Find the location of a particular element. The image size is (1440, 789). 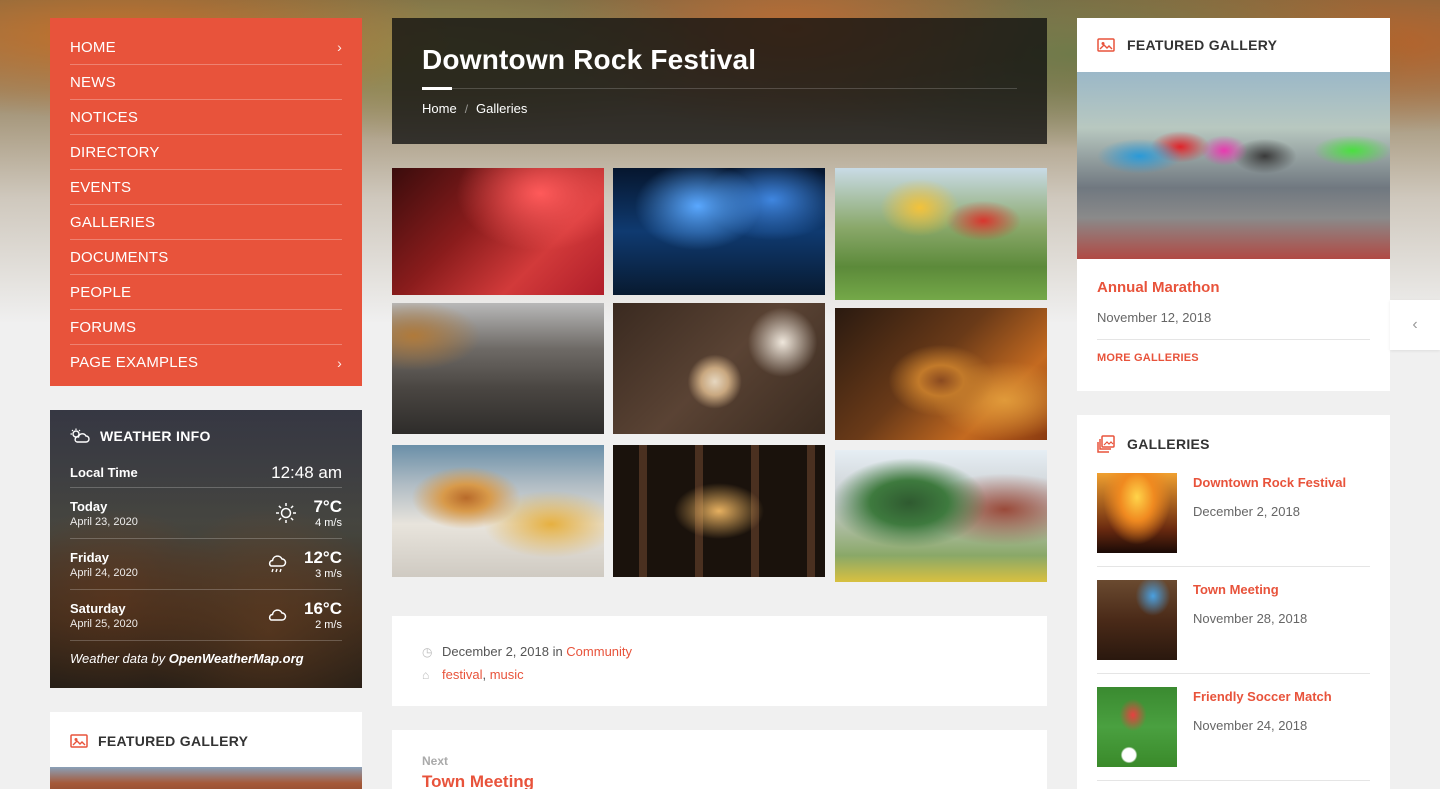

weather-header: WEATHER INFO is located at coordinates (206, 436).